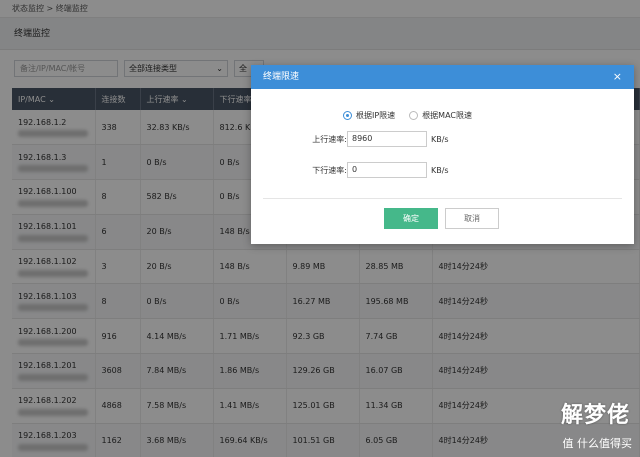 The image size is (640, 457). I want to click on confirm-button: 确定, so click(411, 218).